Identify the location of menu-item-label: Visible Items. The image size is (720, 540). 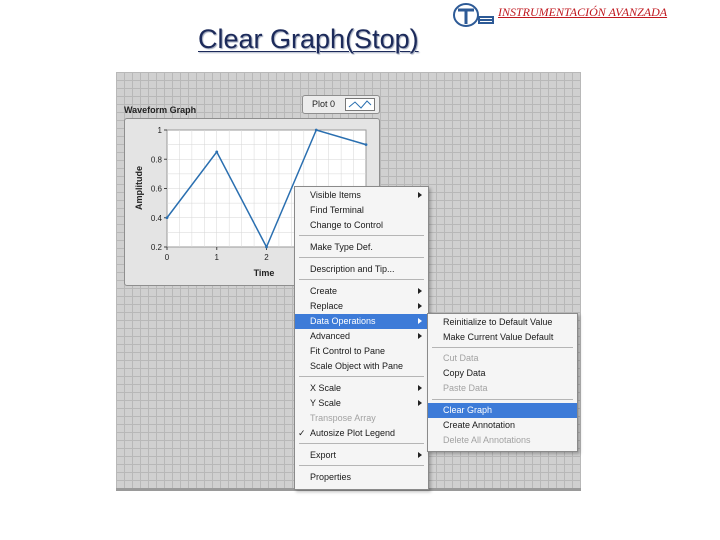
(335, 195).